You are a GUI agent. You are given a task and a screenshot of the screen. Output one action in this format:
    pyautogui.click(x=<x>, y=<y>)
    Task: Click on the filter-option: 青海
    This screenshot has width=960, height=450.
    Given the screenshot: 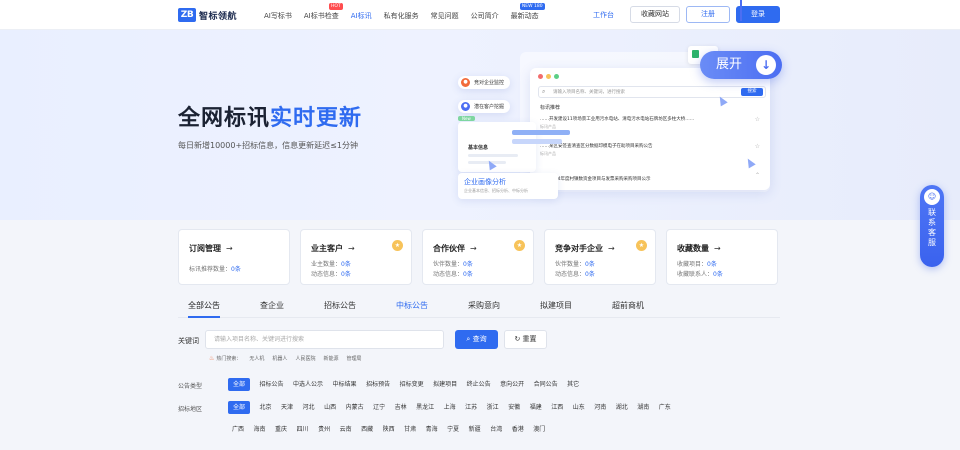 What is the action you would take?
    pyautogui.click(x=432, y=429)
    